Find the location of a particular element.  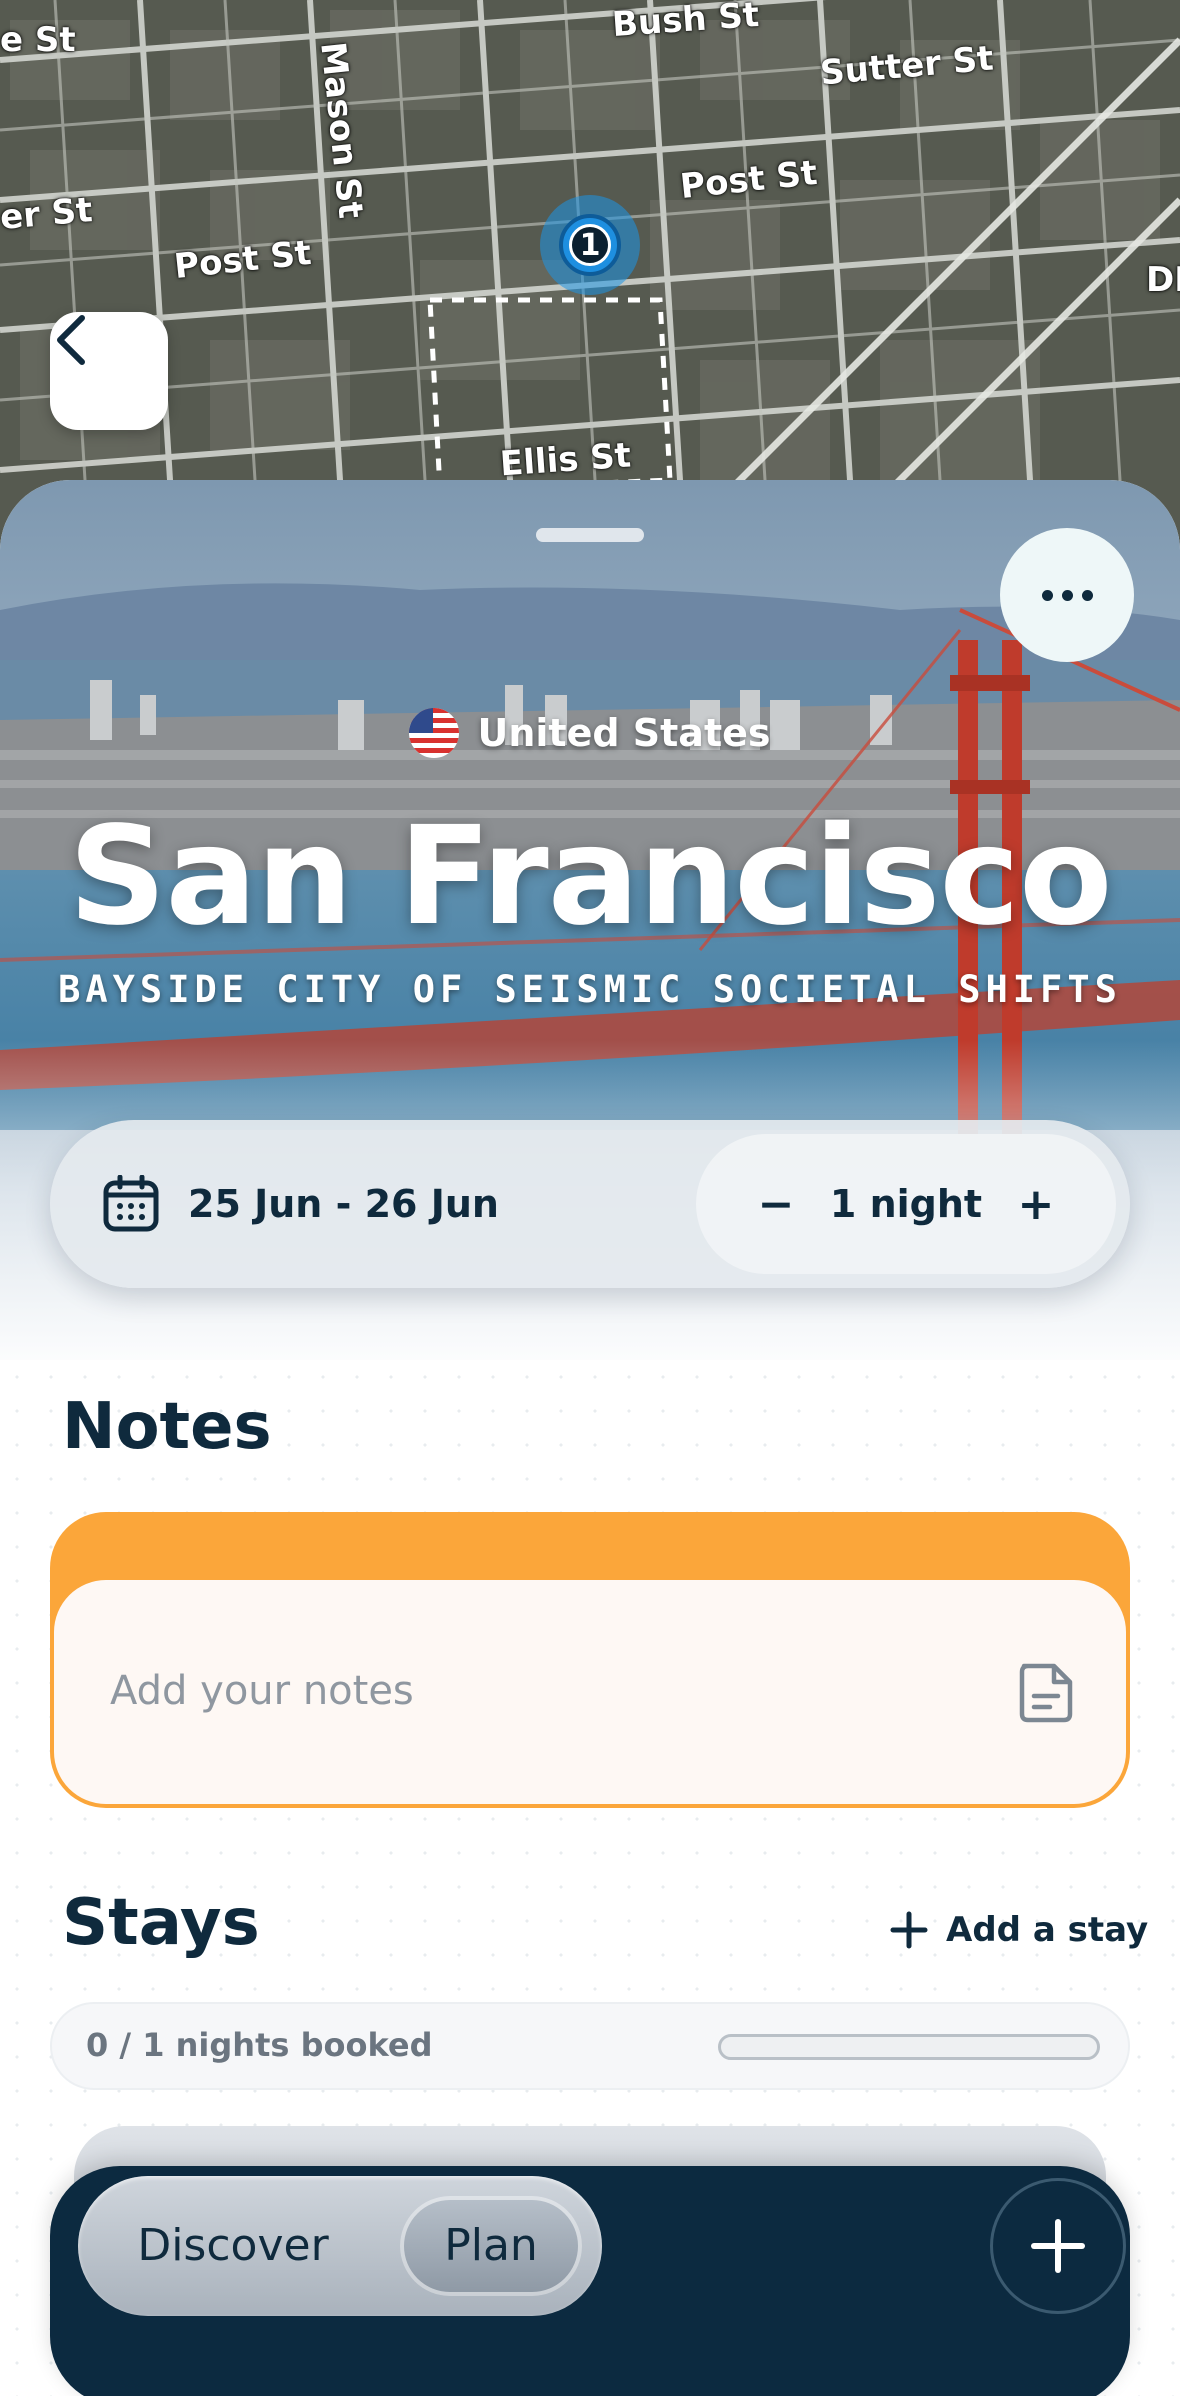

city-tagline: BAYSIDE CITY OF SEISMIC SOCIETAL SHIFTS is located at coordinates (590, 989).